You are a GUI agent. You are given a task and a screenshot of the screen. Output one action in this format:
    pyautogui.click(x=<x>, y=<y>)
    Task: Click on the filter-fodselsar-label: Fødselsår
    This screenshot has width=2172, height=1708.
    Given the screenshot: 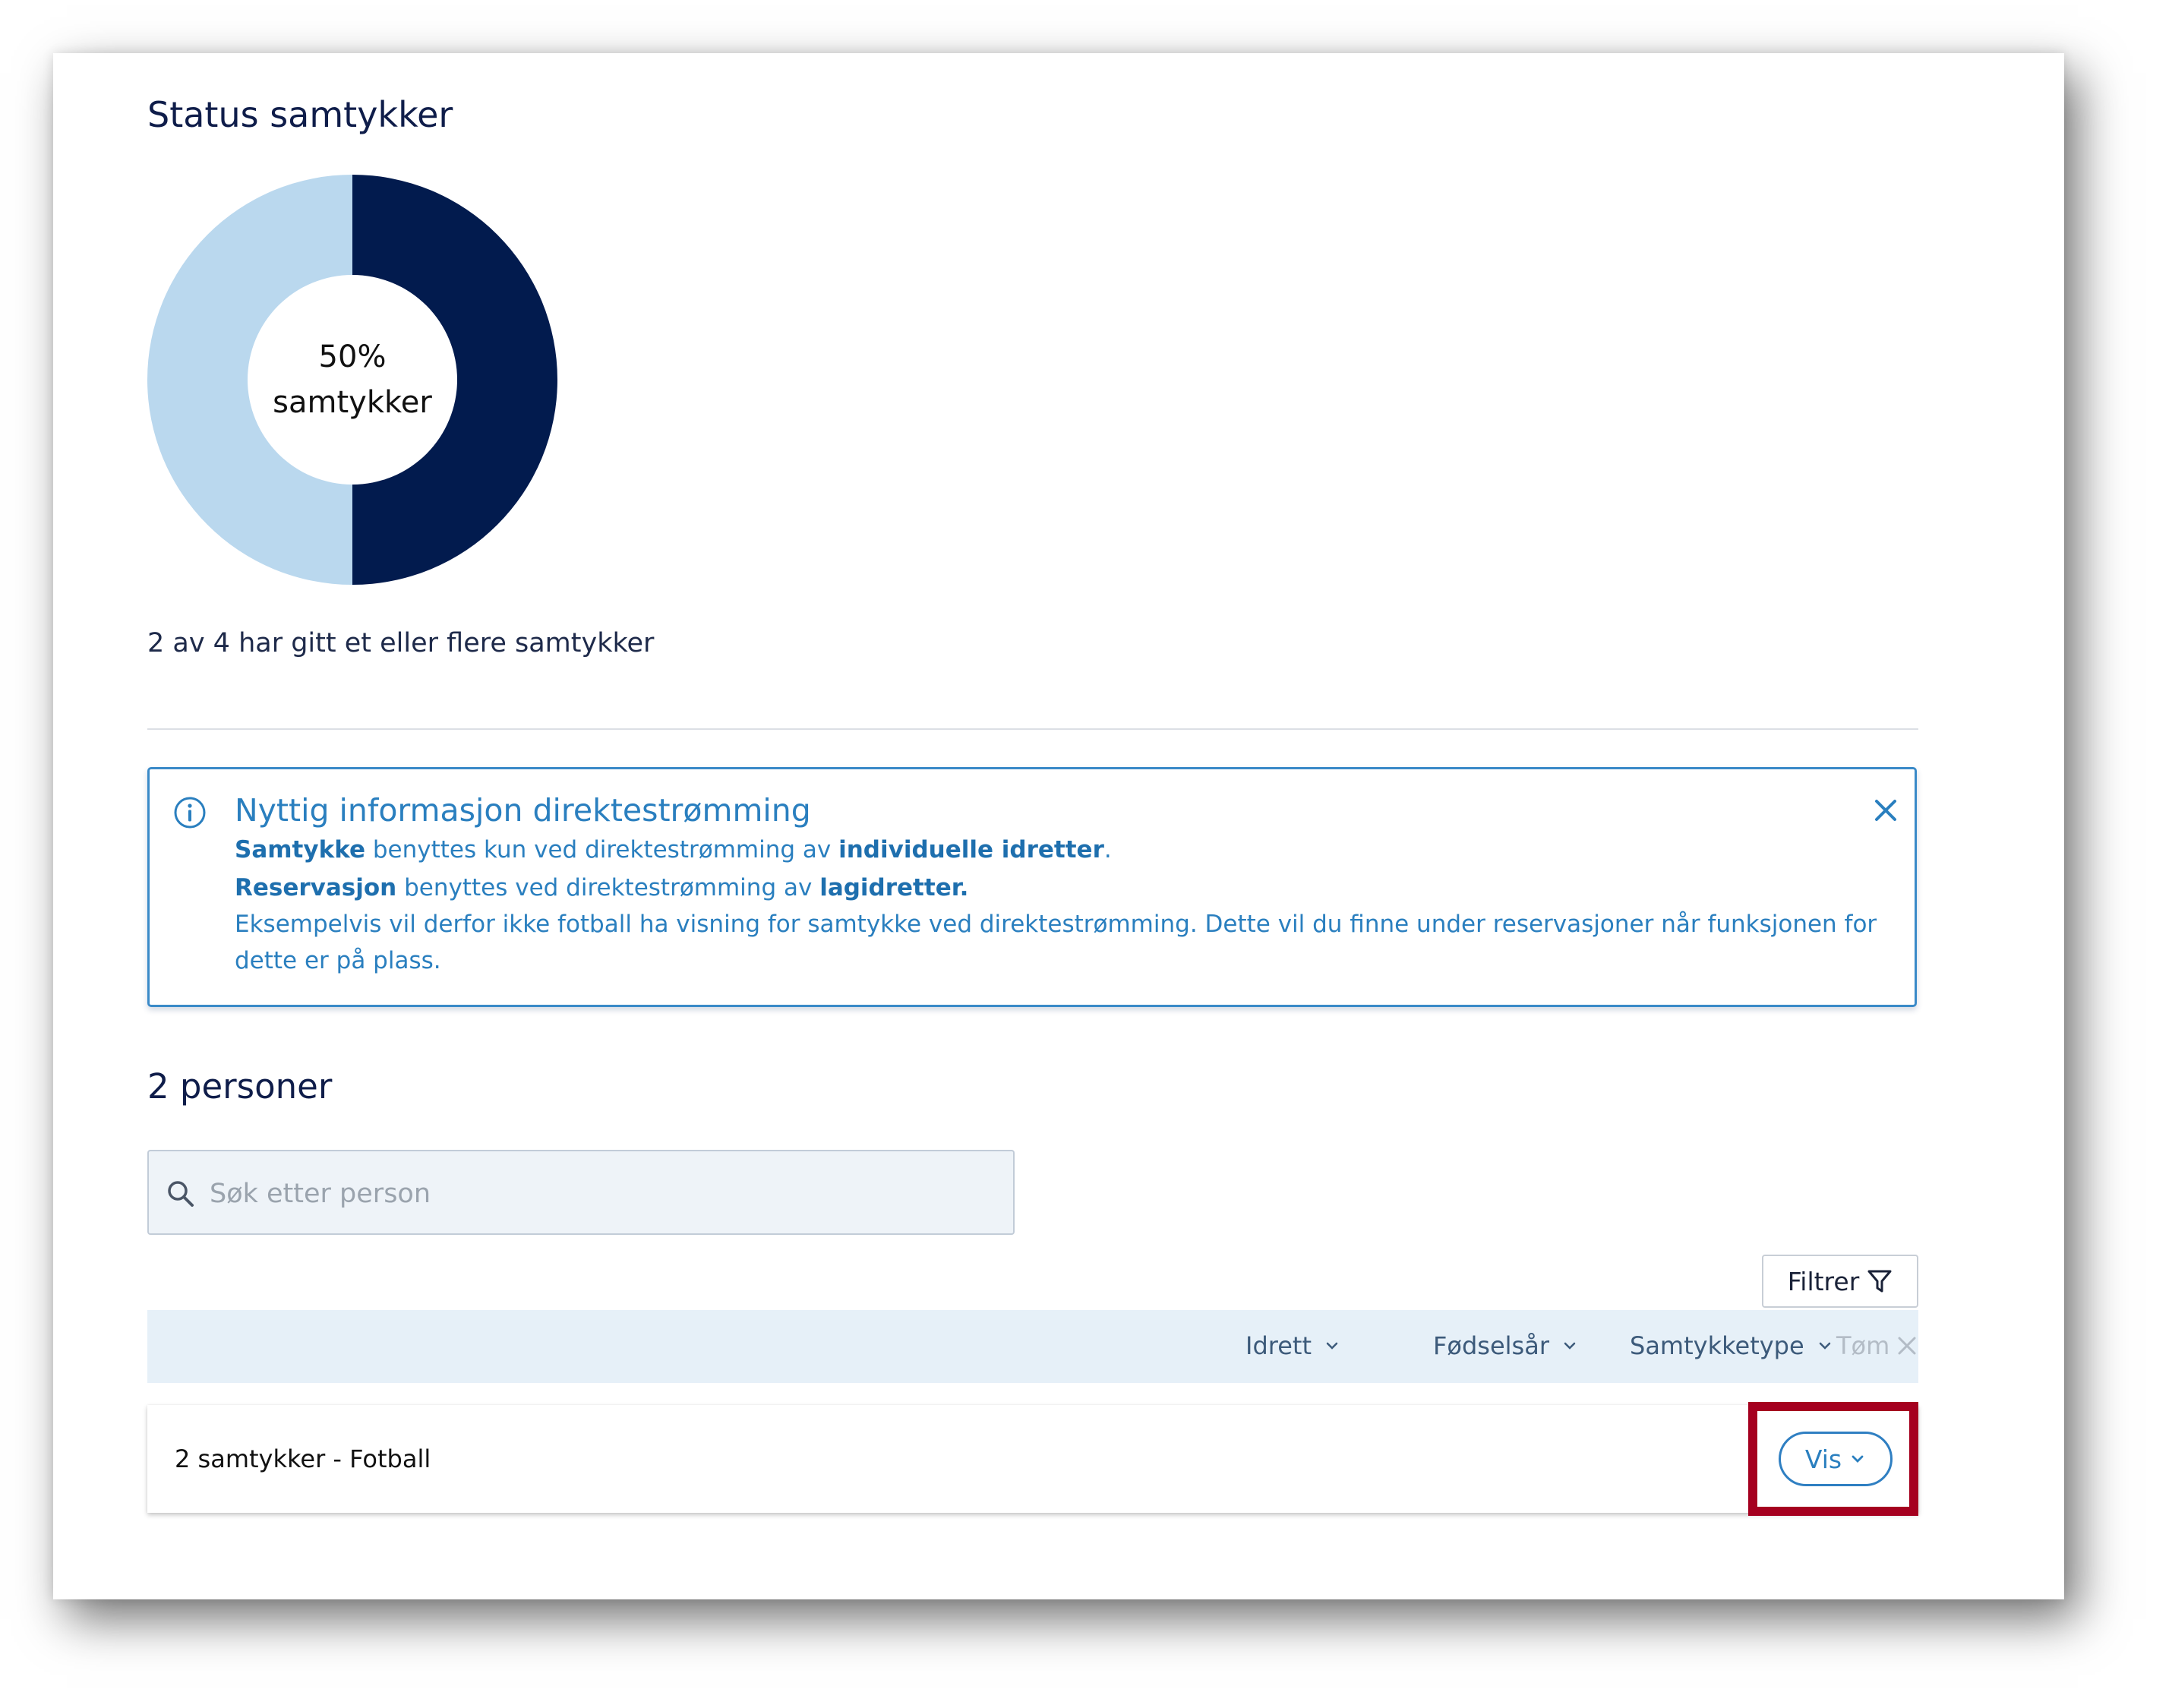 What is the action you would take?
    pyautogui.click(x=1491, y=1345)
    